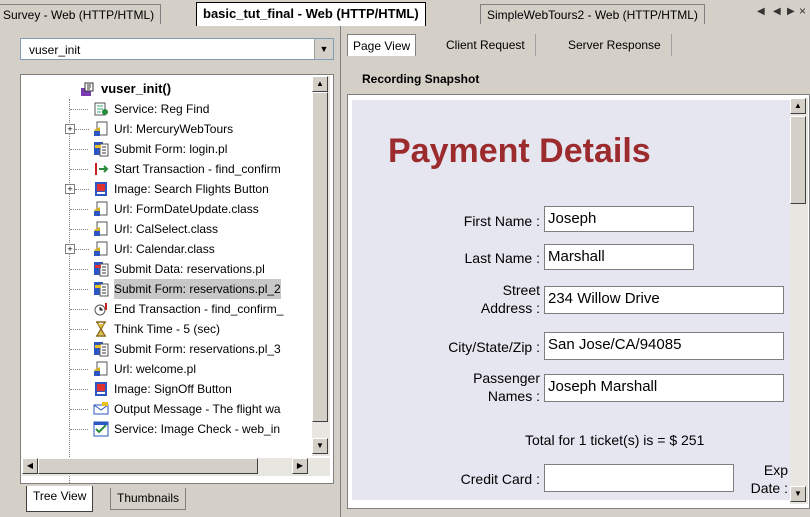 The height and width of the screenshot is (517, 810). I want to click on tree-item-think-time: Think Time - 5 (sec), so click(166, 329).